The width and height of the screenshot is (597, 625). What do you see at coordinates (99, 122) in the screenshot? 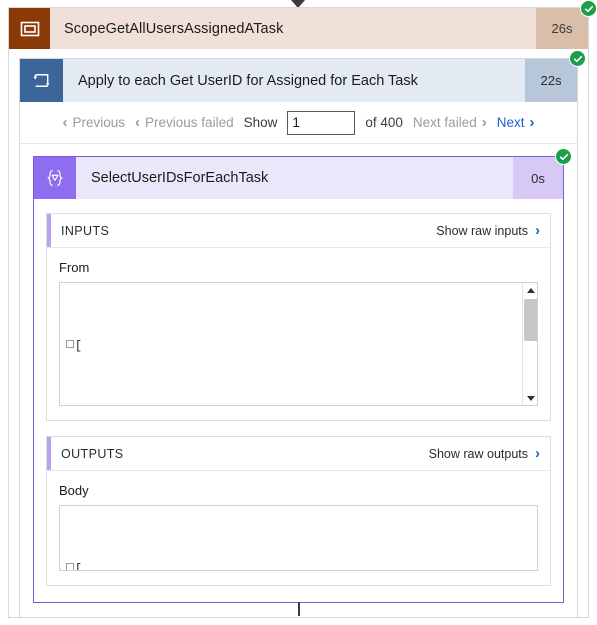
I see `previous-button-label: Previous` at bounding box center [99, 122].